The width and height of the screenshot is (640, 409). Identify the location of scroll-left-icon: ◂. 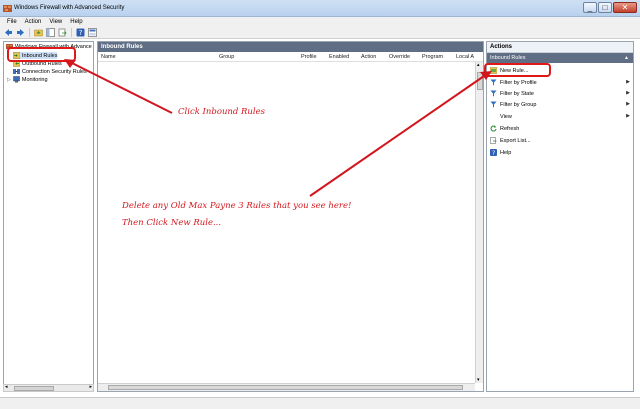
(6, 387).